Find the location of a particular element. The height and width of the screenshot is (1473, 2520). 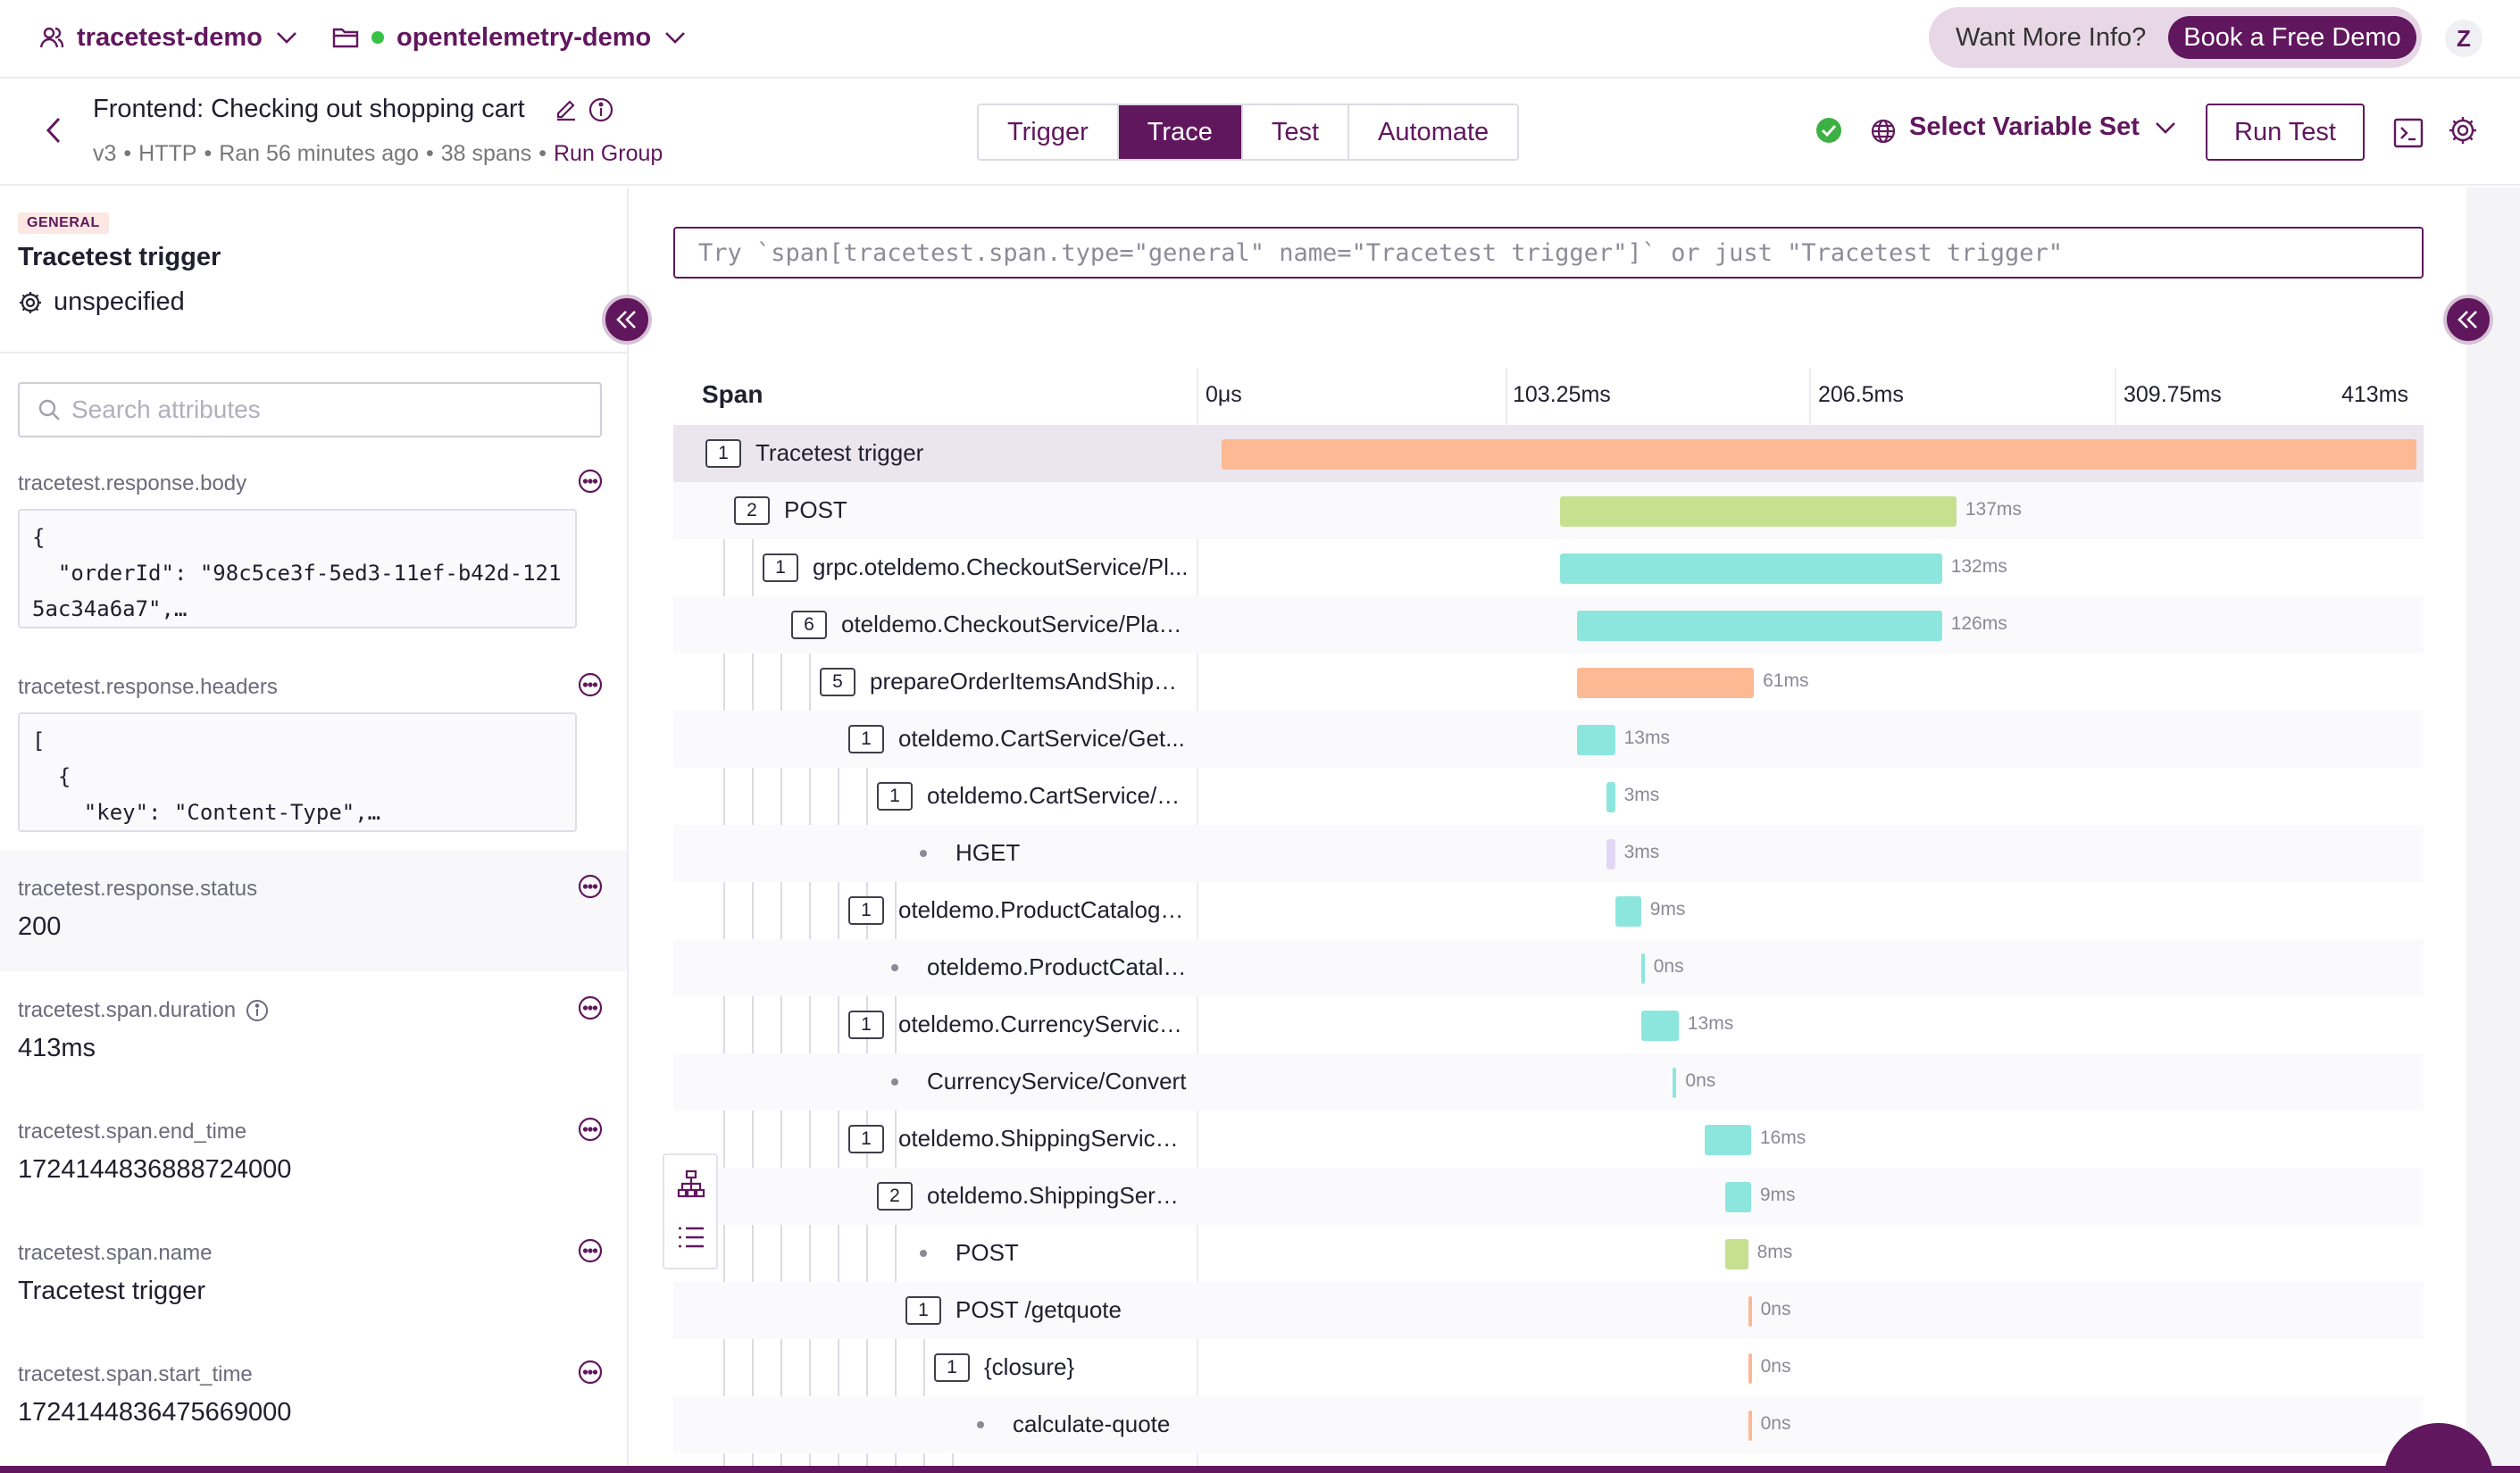

environment-selector: opentelemetry-demo is located at coordinates (510, 37).